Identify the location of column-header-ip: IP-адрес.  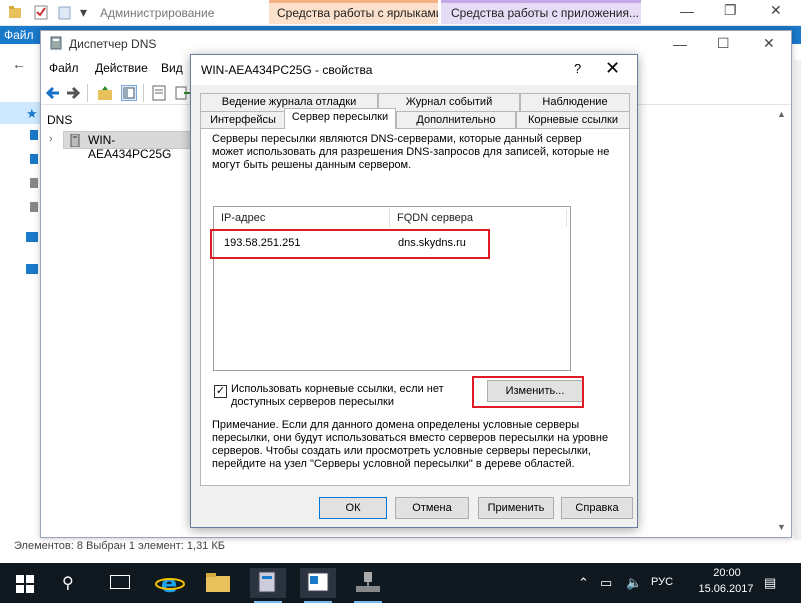
(243, 218).